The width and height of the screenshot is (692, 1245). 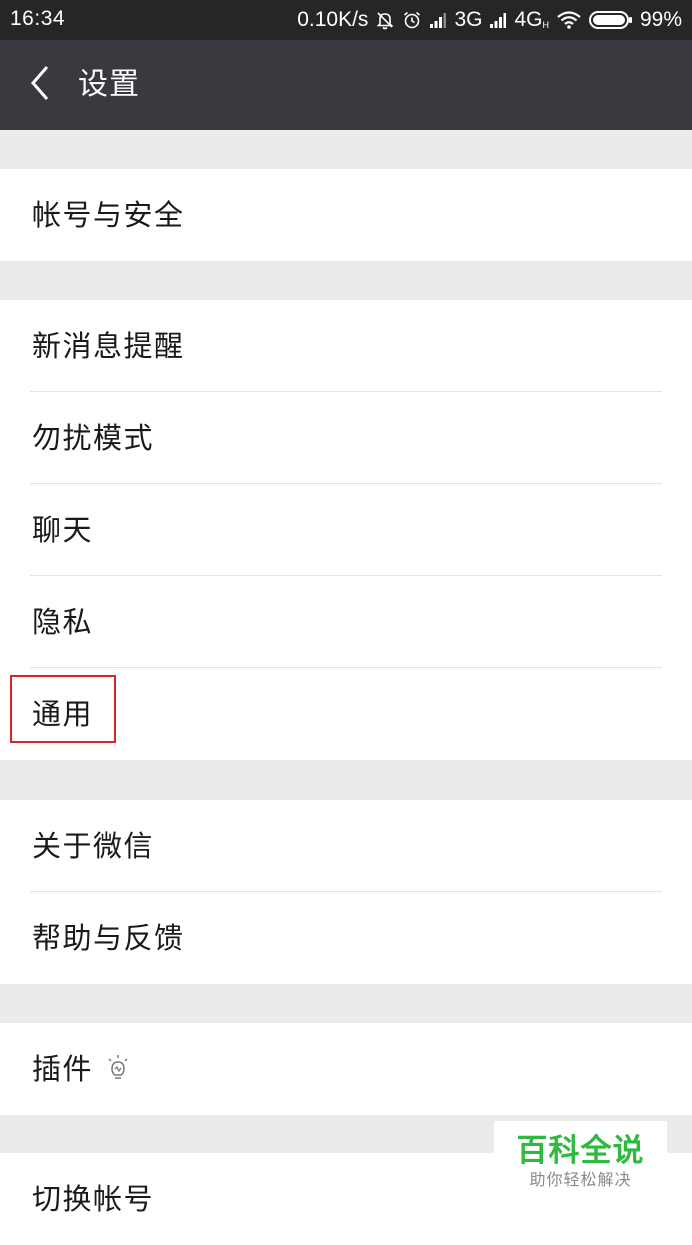 I want to click on watermark-title: 百科全说, so click(x=580, y=1151).